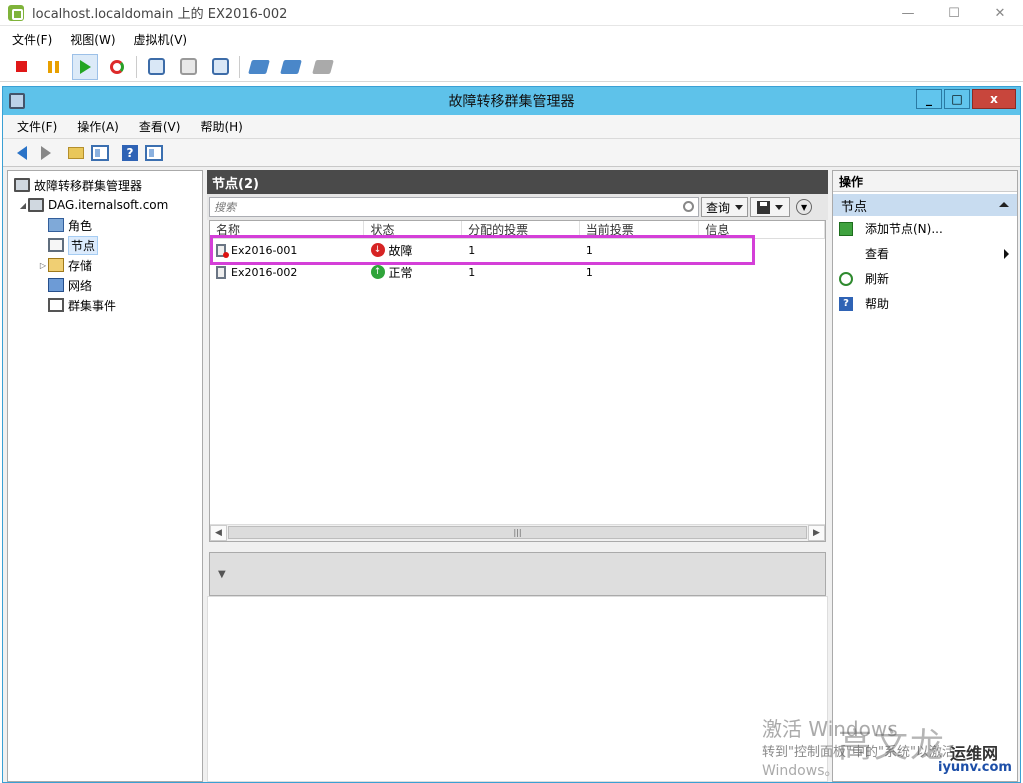 The height and width of the screenshot is (783, 1023). Describe the element at coordinates (846, 254) in the screenshot. I see `blank-icon` at that location.